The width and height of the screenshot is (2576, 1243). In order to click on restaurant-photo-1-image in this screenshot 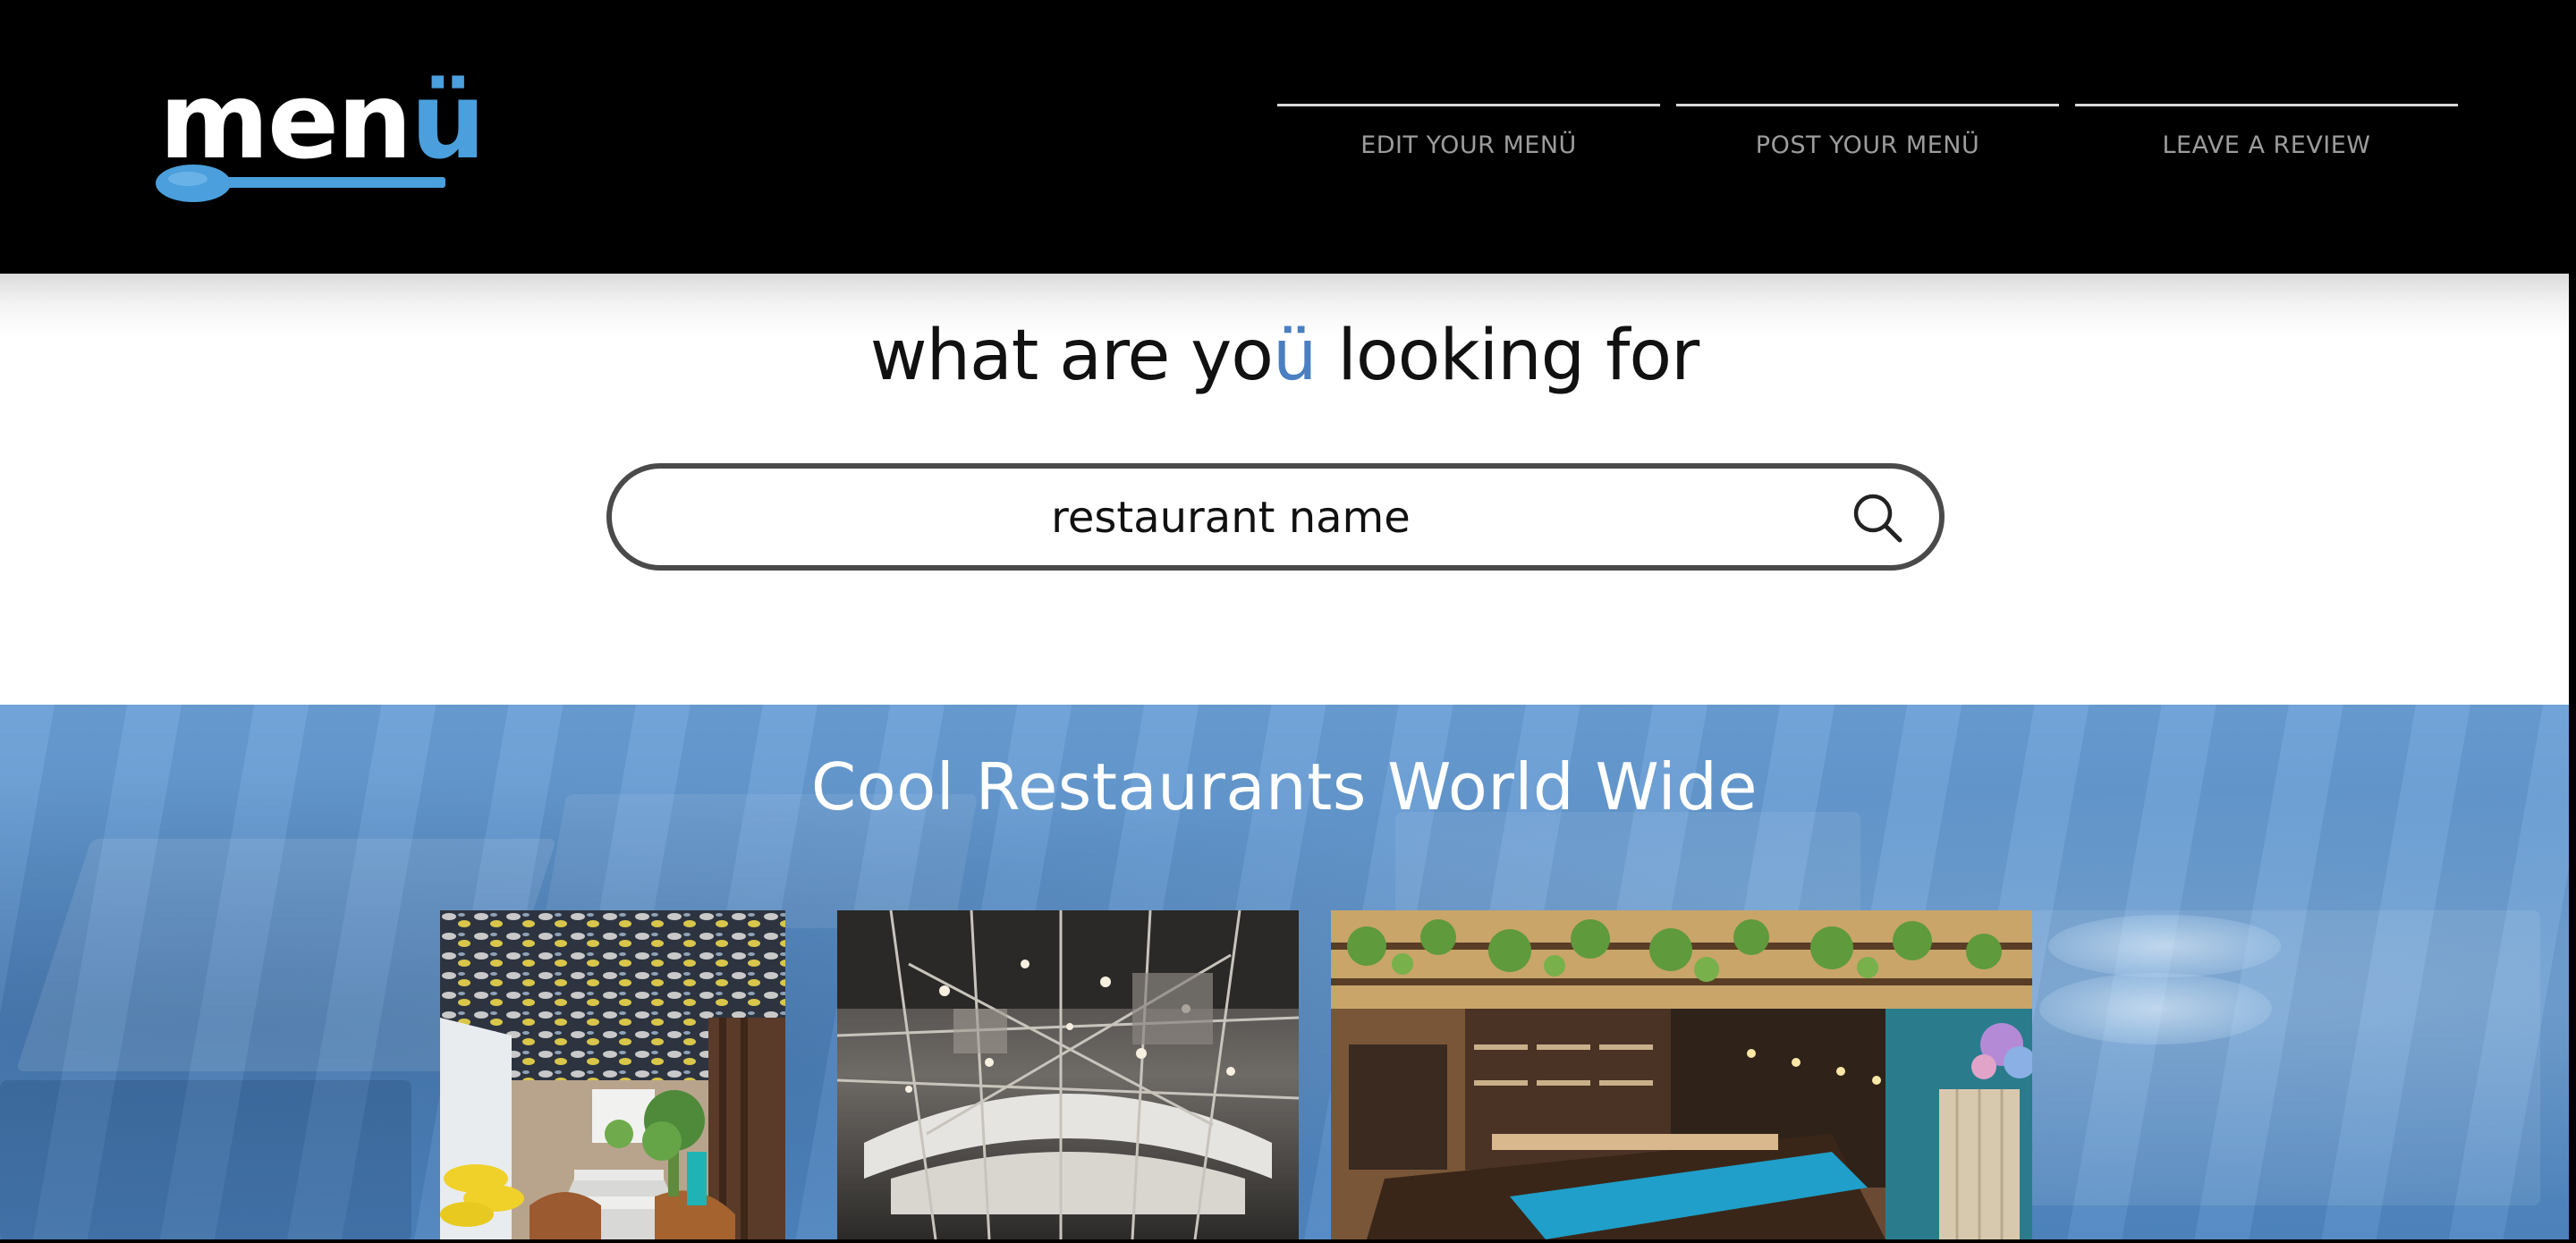, I will do `click(612, 1074)`.